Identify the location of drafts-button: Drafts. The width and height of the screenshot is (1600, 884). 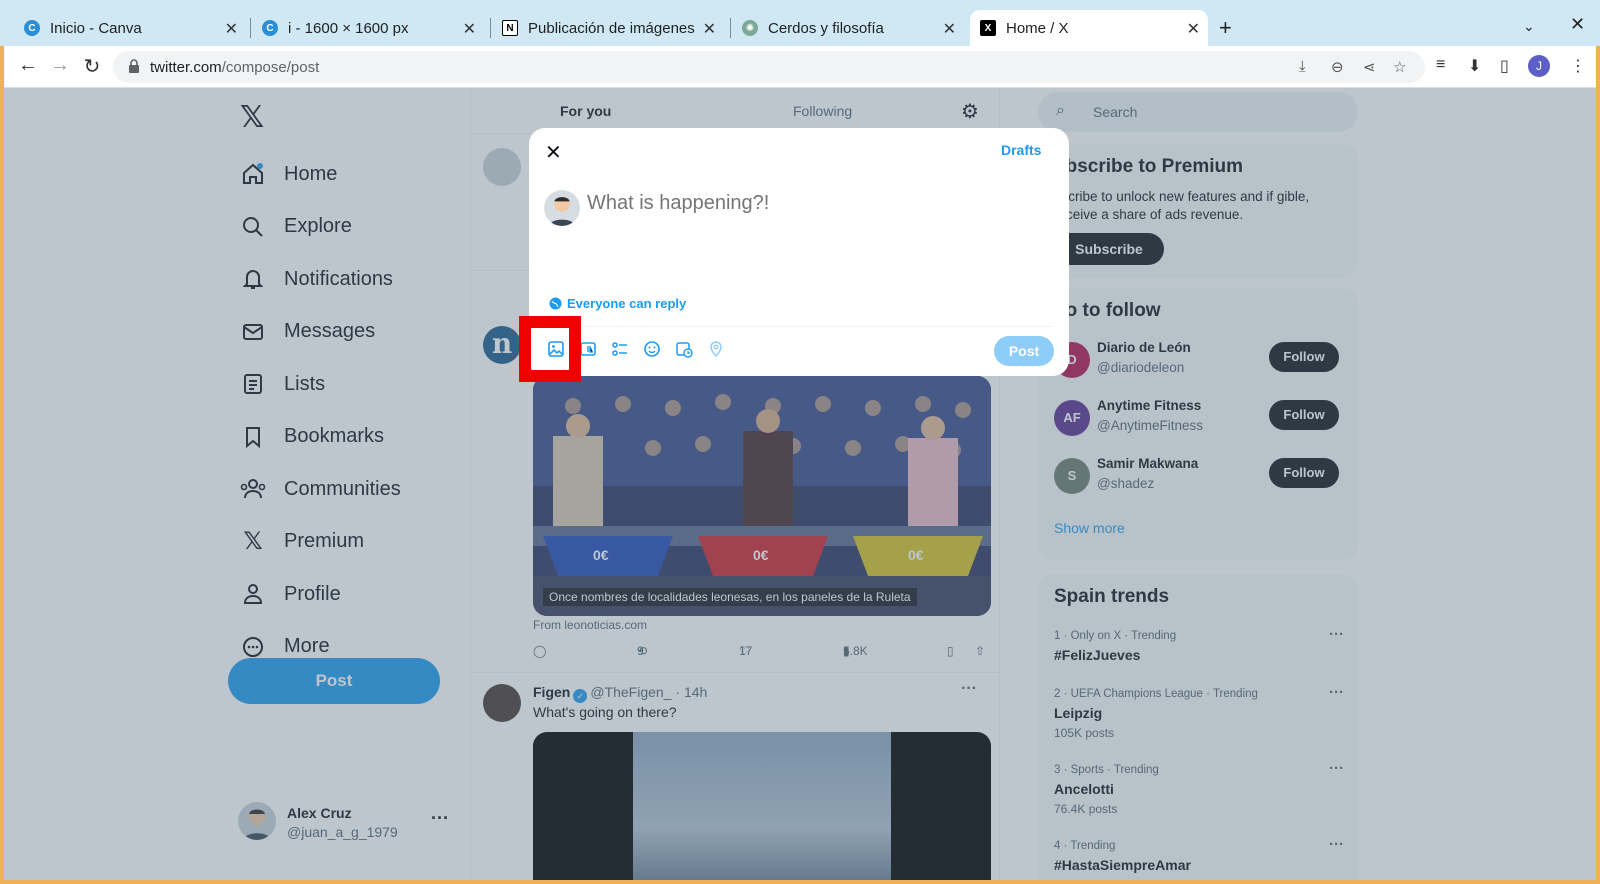
(1021, 150).